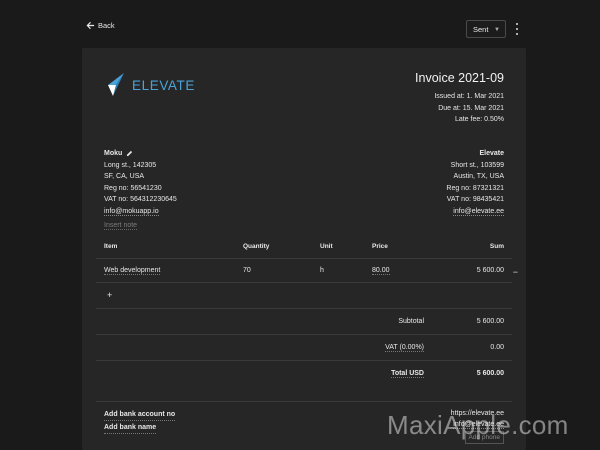  What do you see at coordinates (121, 226) in the screenshot?
I see `insert-note-button: Insert note` at bounding box center [121, 226].